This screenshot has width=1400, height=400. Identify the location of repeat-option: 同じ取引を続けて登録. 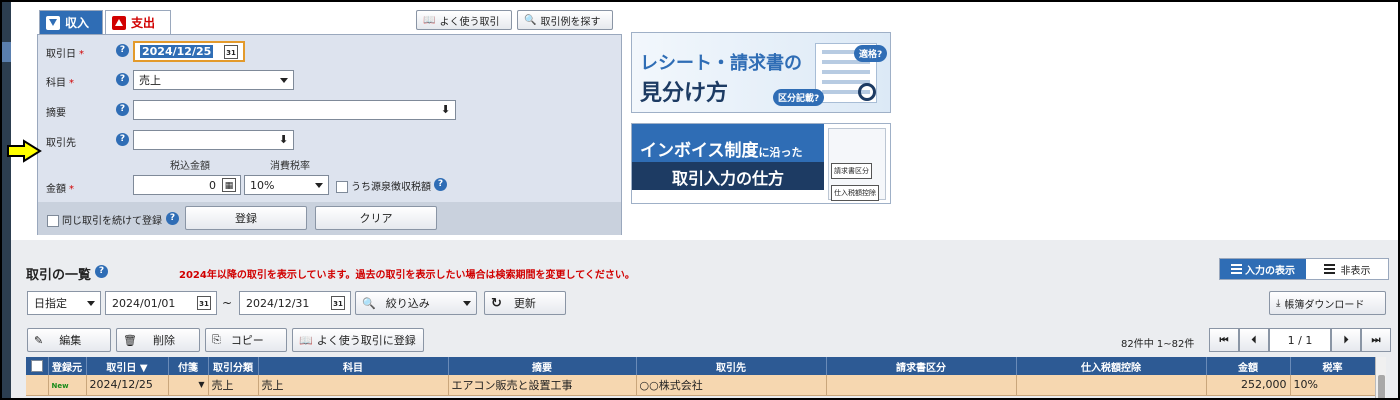
(104, 219).